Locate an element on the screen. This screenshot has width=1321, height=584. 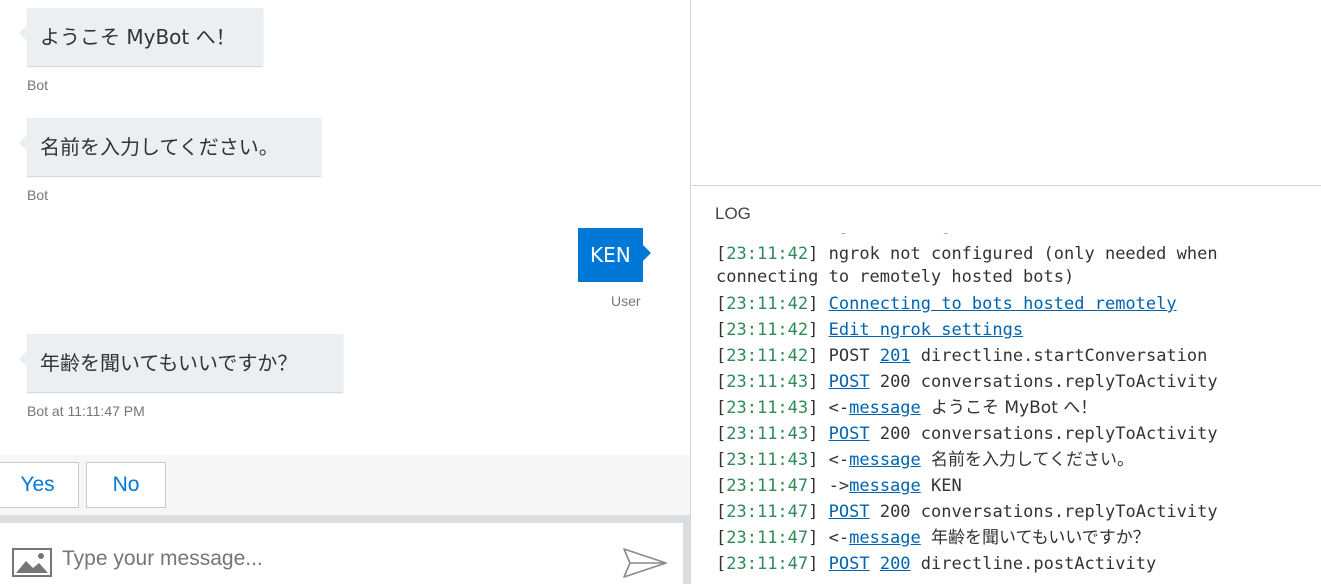
log-operation: directline.postActivity is located at coordinates (1038, 564).